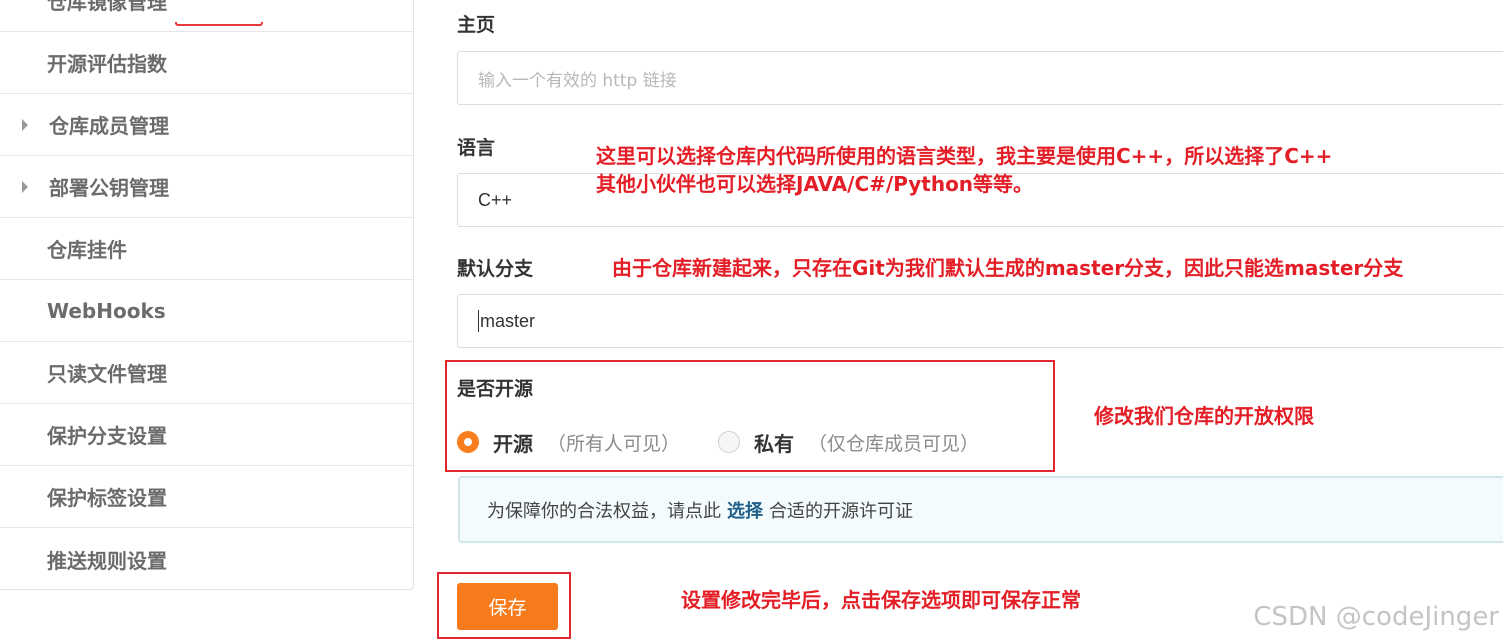 This screenshot has width=1503, height=640. What do you see at coordinates (206, 497) in the screenshot?
I see `sidebar-item-protected-tags: 保护标签设置` at bounding box center [206, 497].